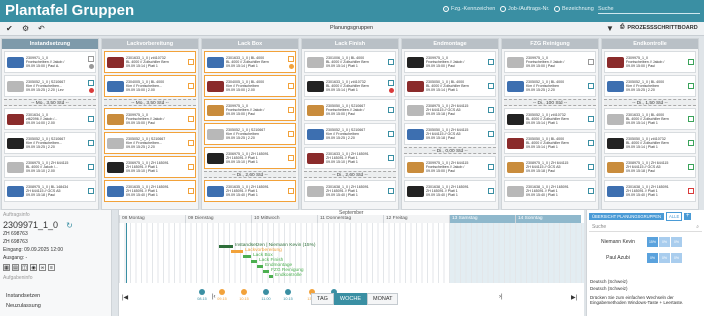  Describe the element at coordinates (350, 299) in the screenshot. I see `view-woche-button: WOCHE` at that location.